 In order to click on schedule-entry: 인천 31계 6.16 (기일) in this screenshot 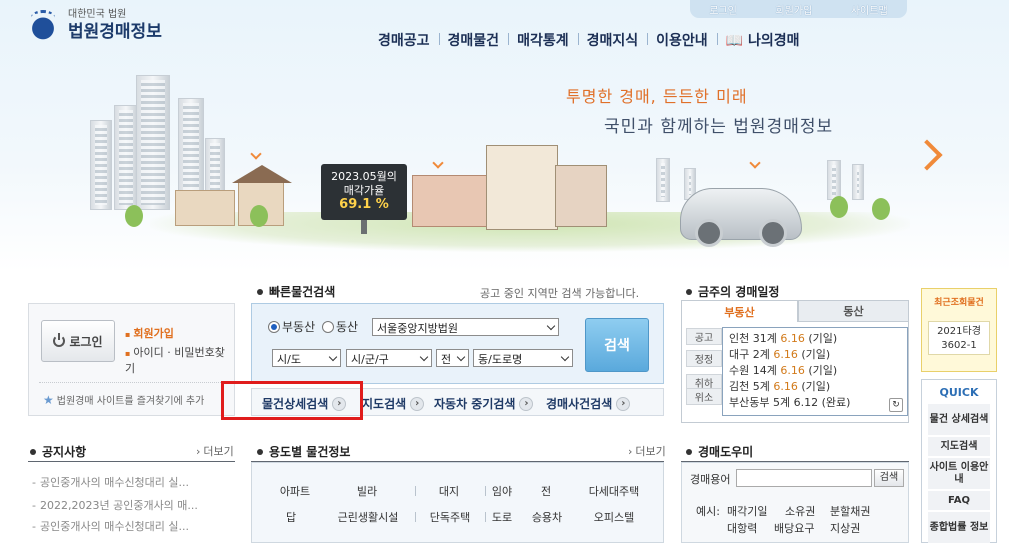, I will do `click(815, 339)`.